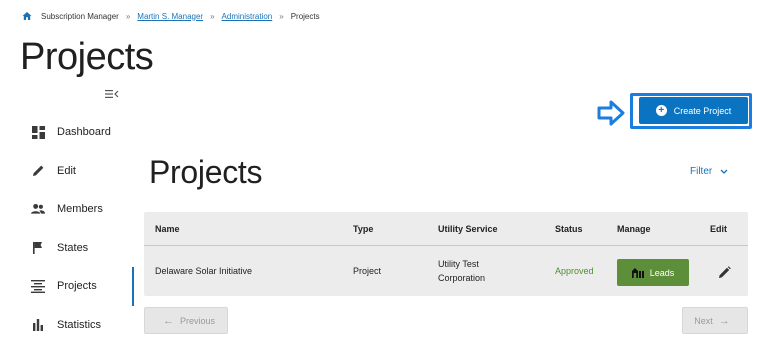 This screenshot has height=355, width=772. I want to click on column-header-manage: Manage, so click(634, 229).